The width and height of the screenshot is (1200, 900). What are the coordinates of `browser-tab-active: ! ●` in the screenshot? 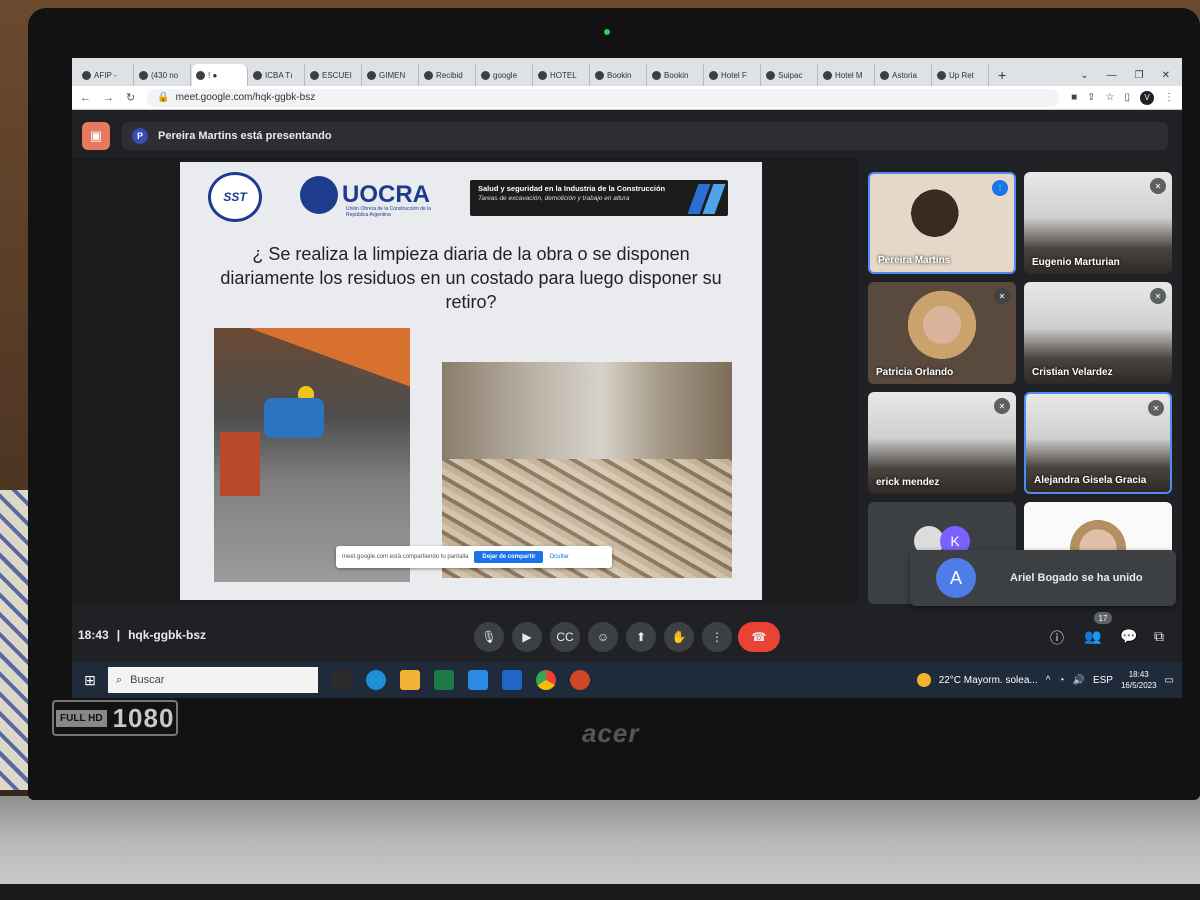 It's located at (220, 75).